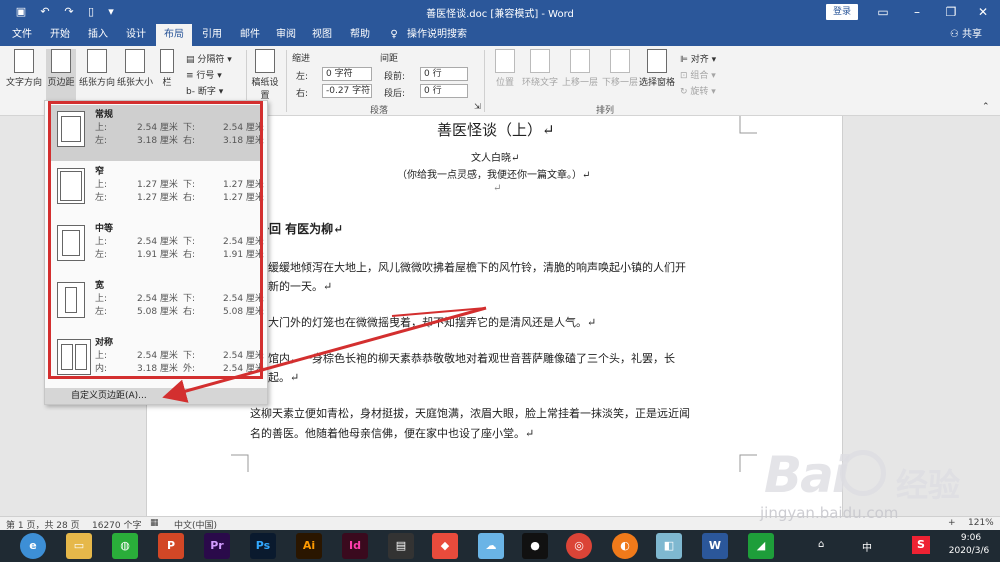 This screenshot has width=1000, height=562. I want to click on illustrator-icon: Ai, so click(309, 546).